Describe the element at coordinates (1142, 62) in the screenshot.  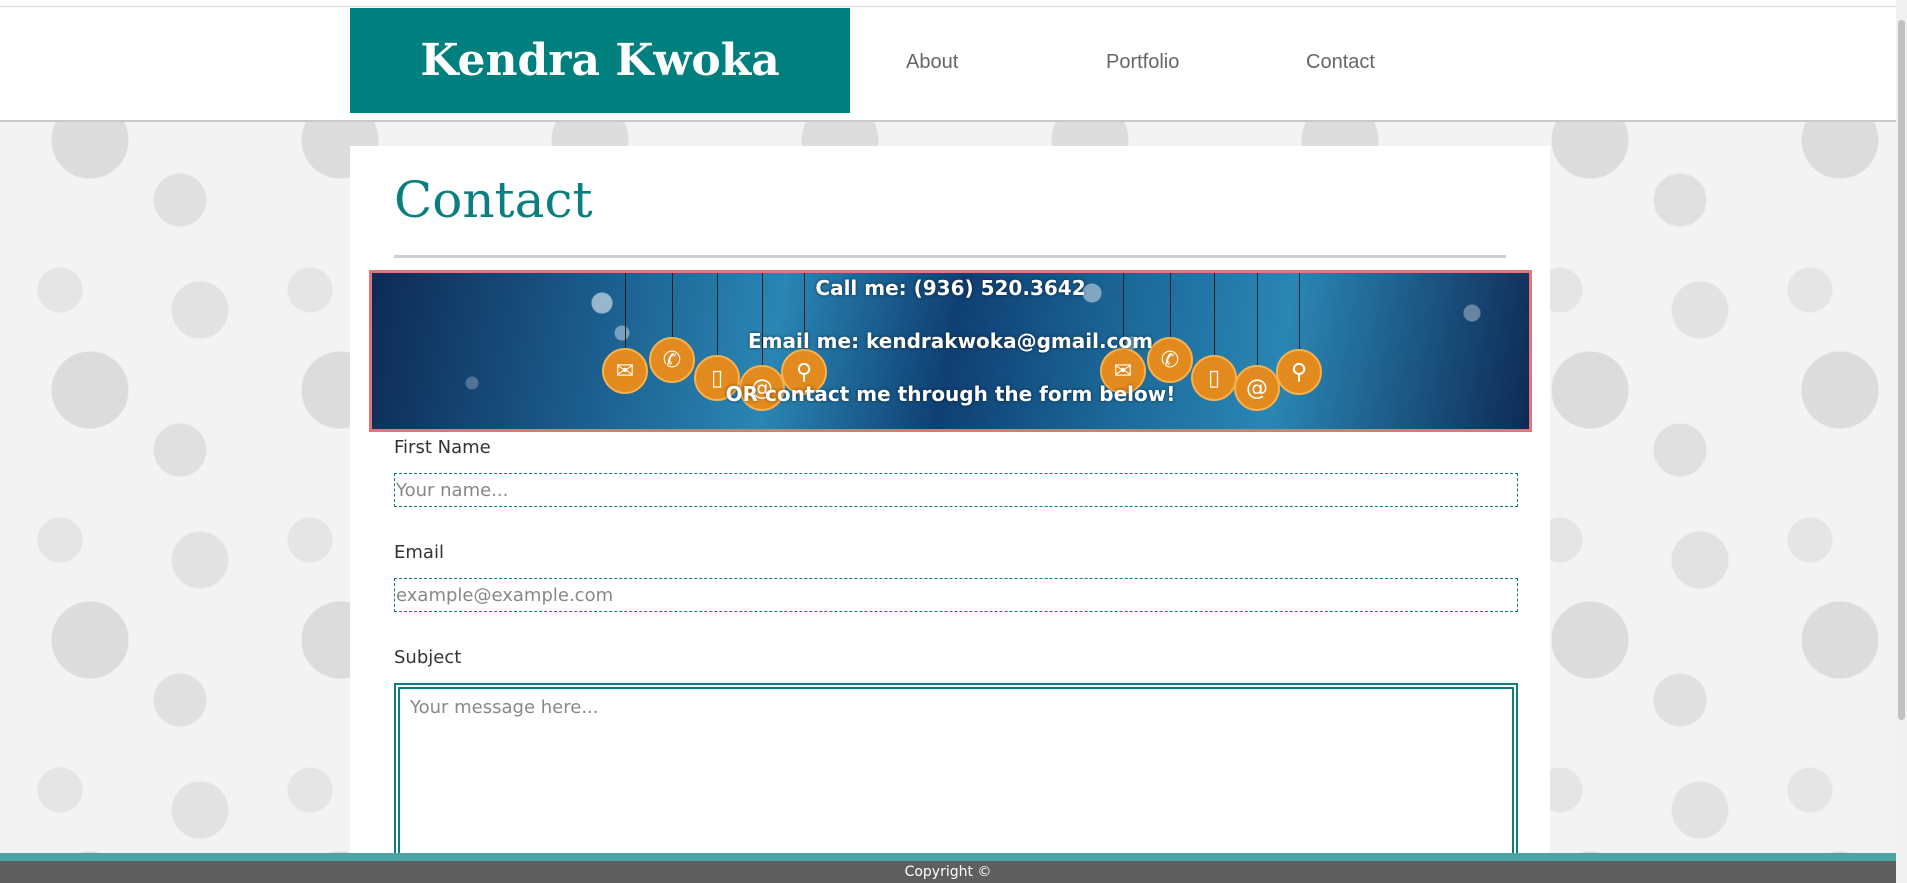
I see `nav-link-portfolio: Portfolio` at that location.